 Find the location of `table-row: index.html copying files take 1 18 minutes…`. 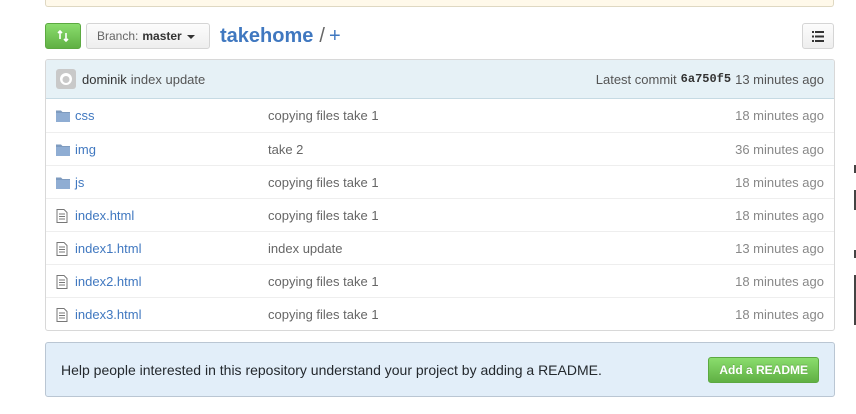

table-row: index.html copying files take 1 18 minutes… is located at coordinates (440, 214).